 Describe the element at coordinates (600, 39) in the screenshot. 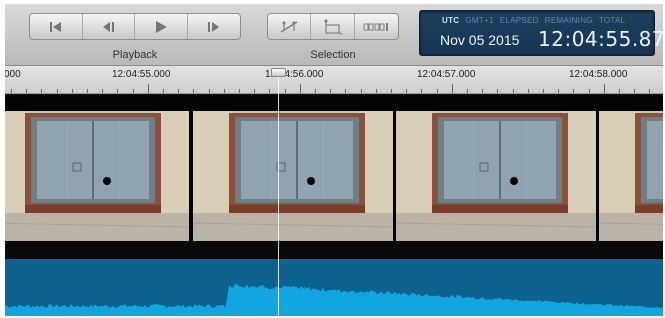

I see `current-time: 12:04:55.875` at that location.